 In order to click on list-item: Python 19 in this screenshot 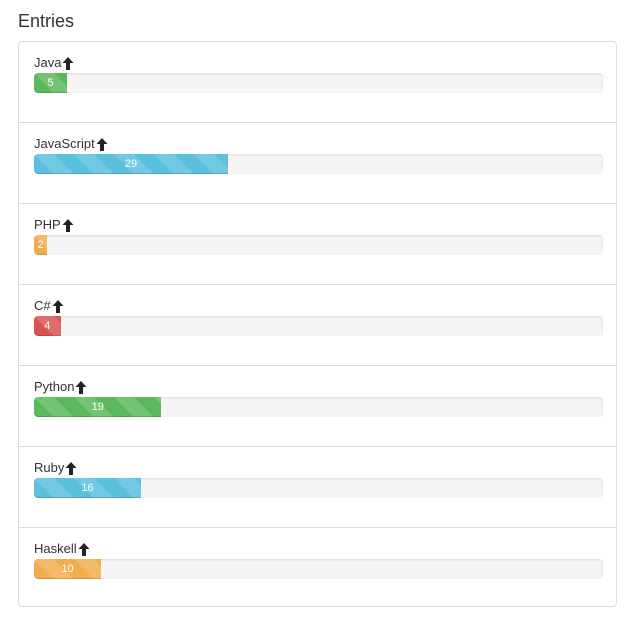, I will do `click(317, 405)`.